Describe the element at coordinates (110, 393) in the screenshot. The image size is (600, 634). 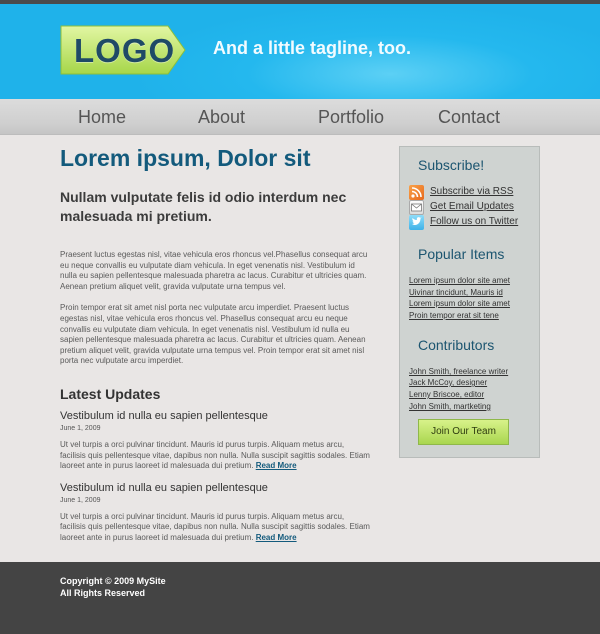
I see `latest-updates-heading: Latest Updates` at that location.